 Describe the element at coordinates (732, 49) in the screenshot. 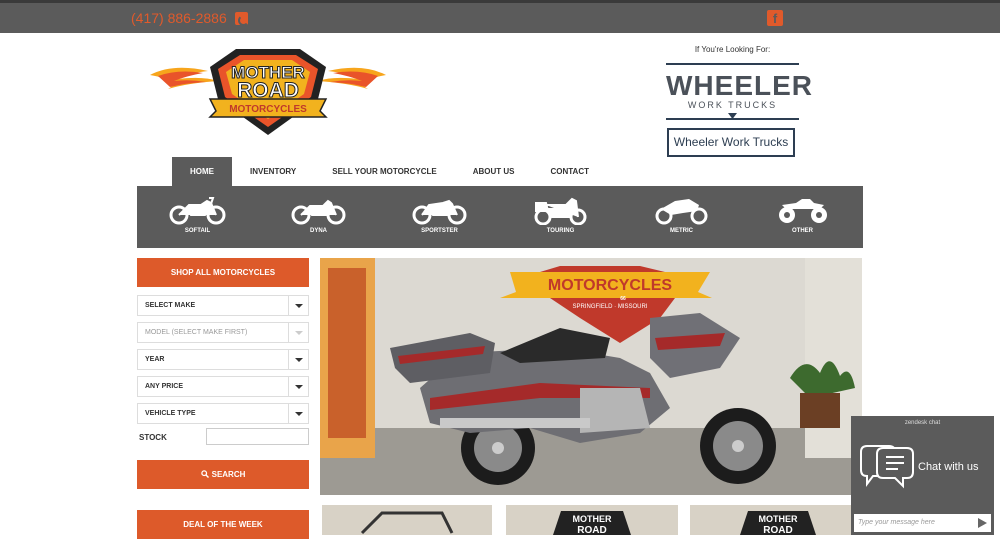

I see `partner-note: If You're Looking For:` at that location.